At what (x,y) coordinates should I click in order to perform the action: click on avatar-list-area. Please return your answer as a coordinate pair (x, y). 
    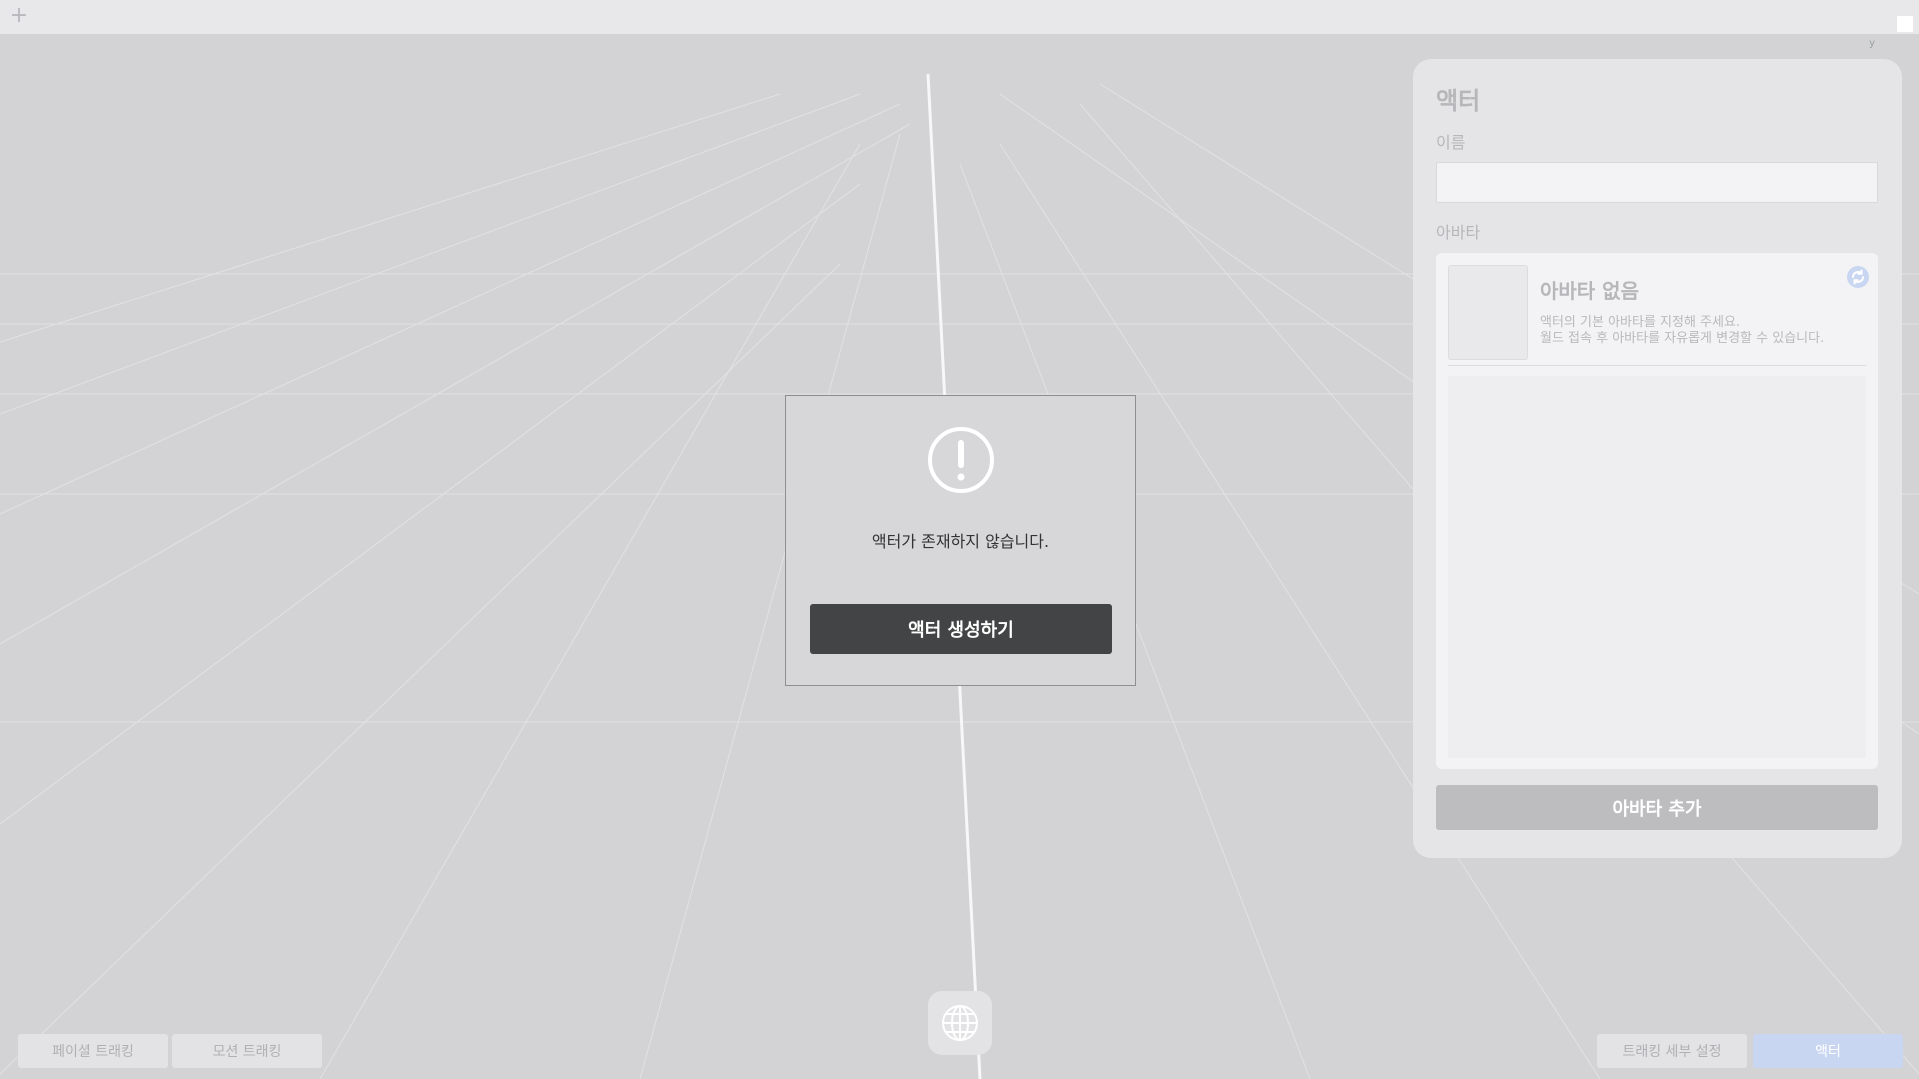
    Looking at the image, I should click on (1657, 567).